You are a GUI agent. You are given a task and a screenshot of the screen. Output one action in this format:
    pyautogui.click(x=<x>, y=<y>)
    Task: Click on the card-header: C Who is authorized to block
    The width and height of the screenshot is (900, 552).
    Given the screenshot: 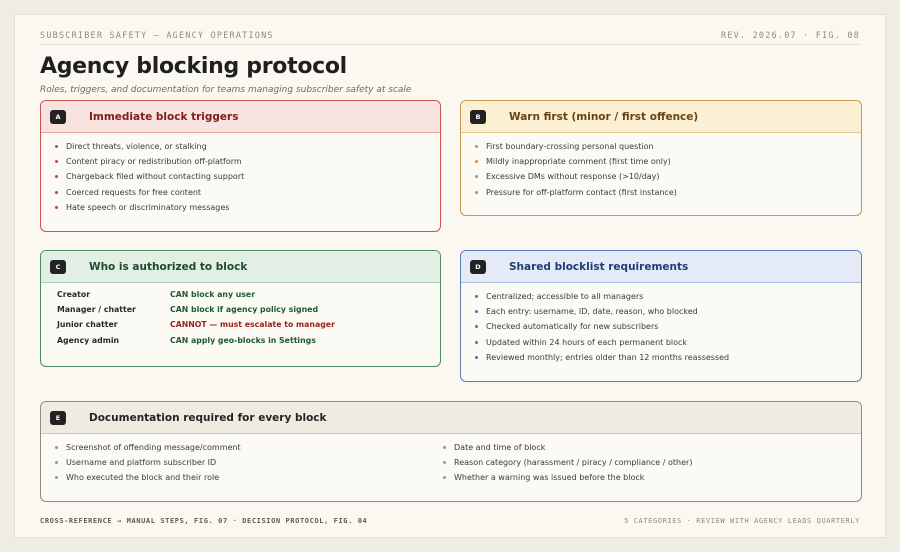 What is the action you would take?
    pyautogui.click(x=240, y=267)
    